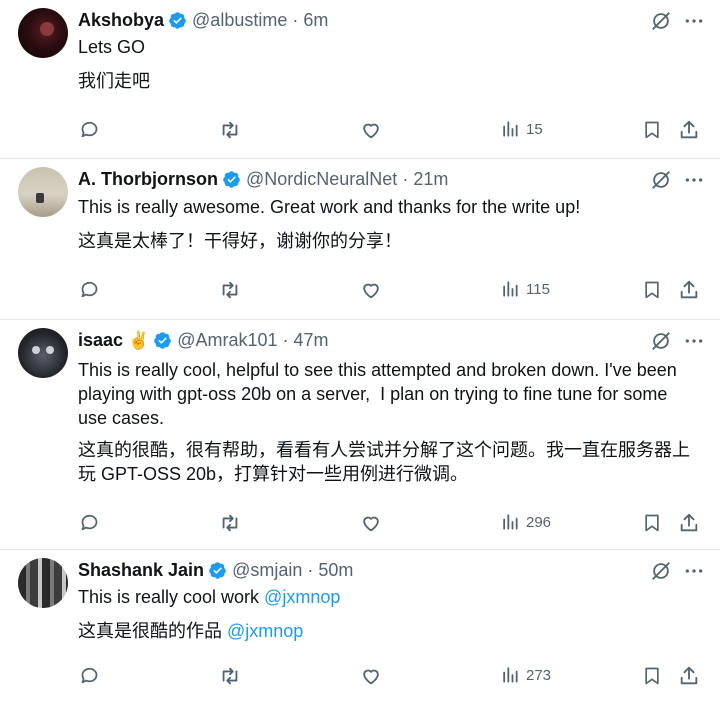 The width and height of the screenshot is (720, 701). I want to click on tweet-translation: 我们走吧, so click(114, 81).